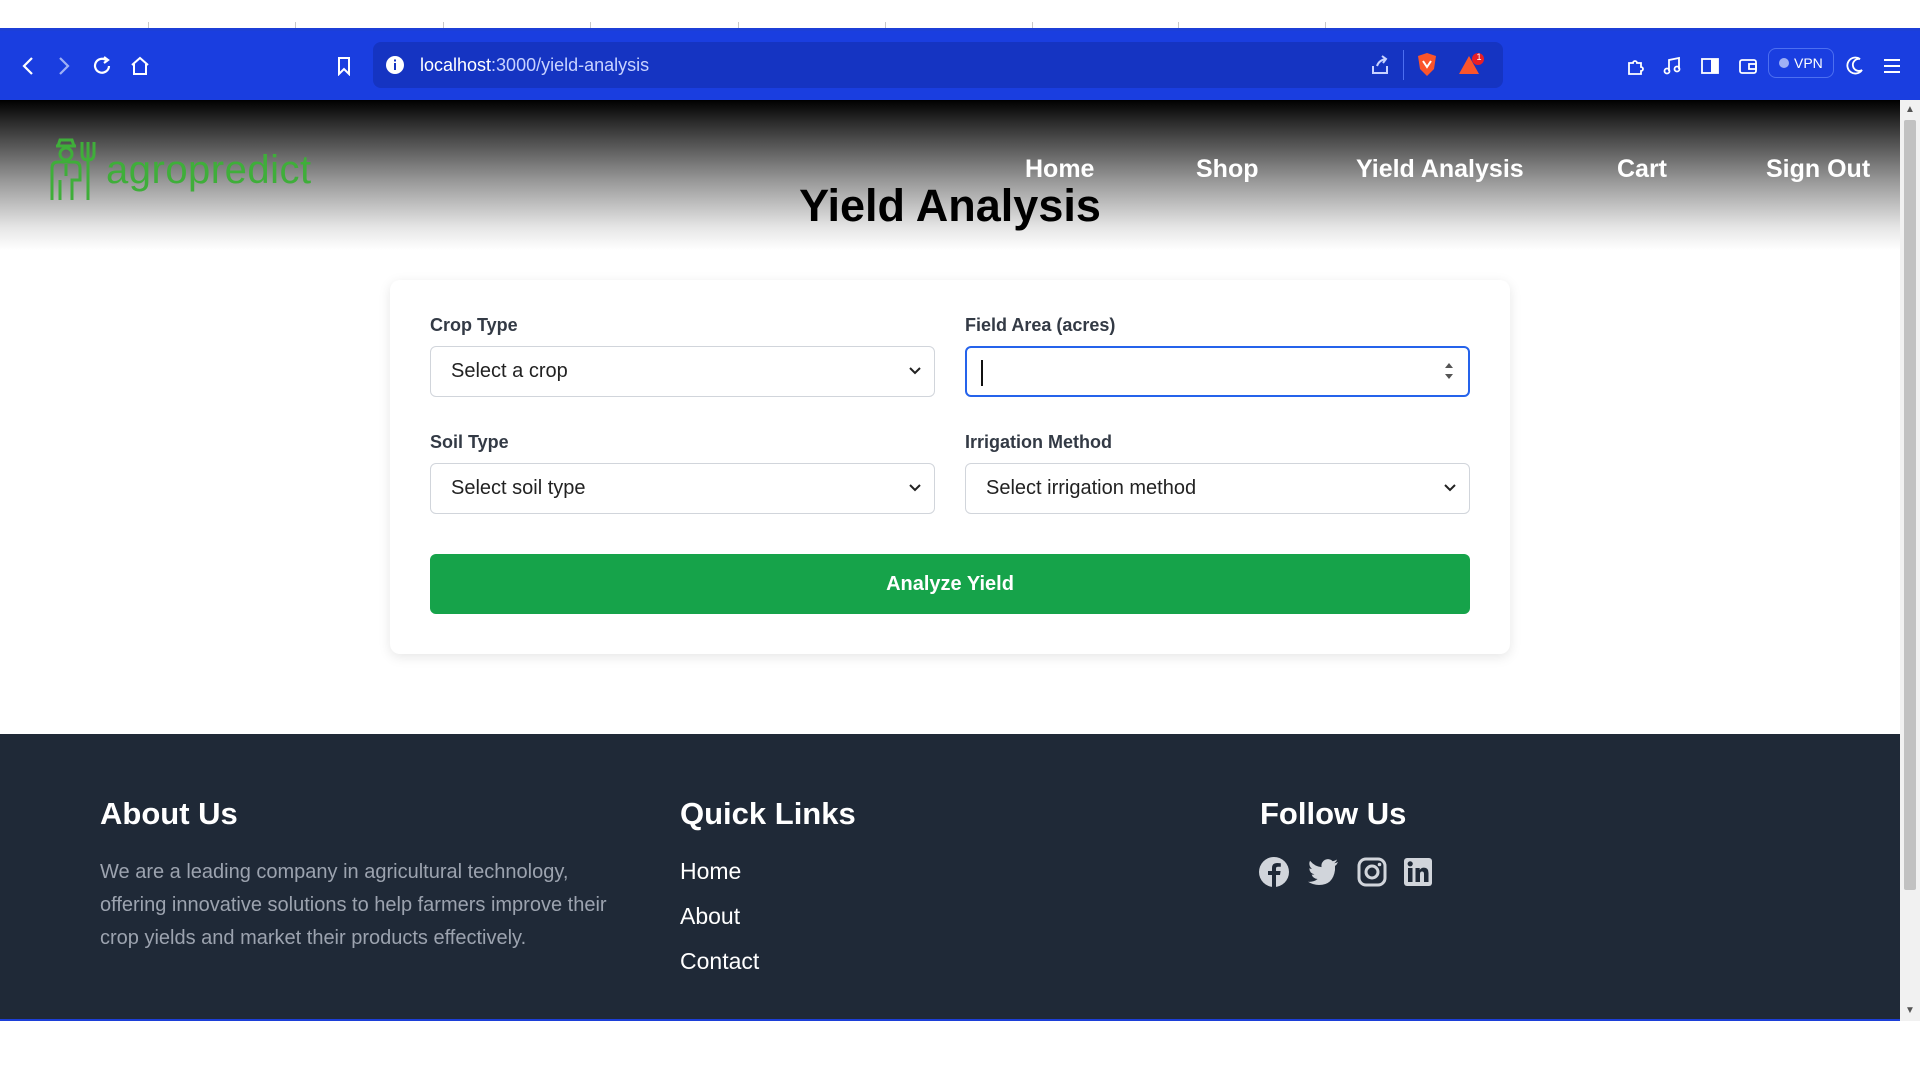  I want to click on footer-link-home: Home, so click(710, 871).